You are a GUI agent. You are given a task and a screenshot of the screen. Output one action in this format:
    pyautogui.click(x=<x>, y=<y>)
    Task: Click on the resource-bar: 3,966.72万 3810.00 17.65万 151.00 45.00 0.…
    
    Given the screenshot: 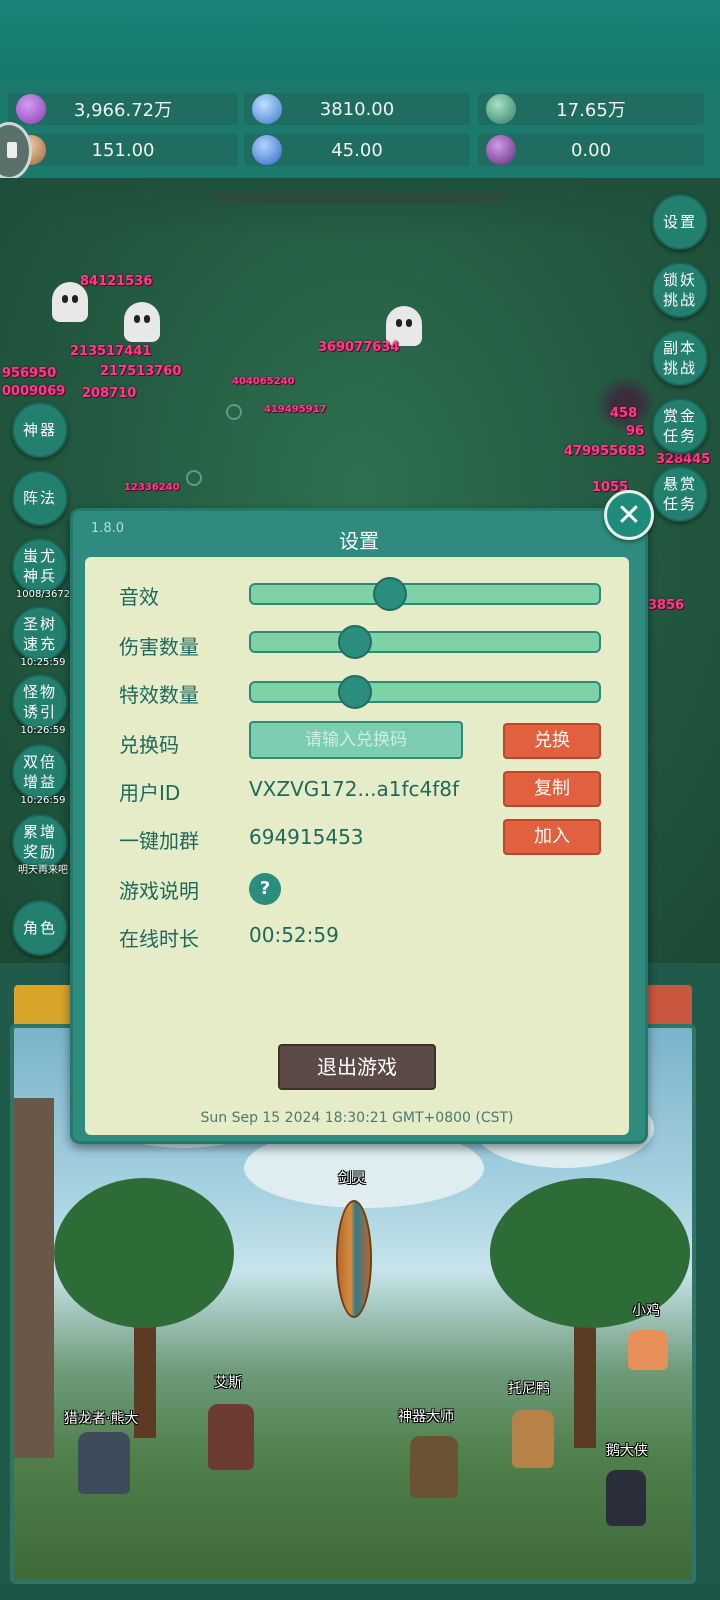 What is the action you would take?
    pyautogui.click(x=360, y=129)
    